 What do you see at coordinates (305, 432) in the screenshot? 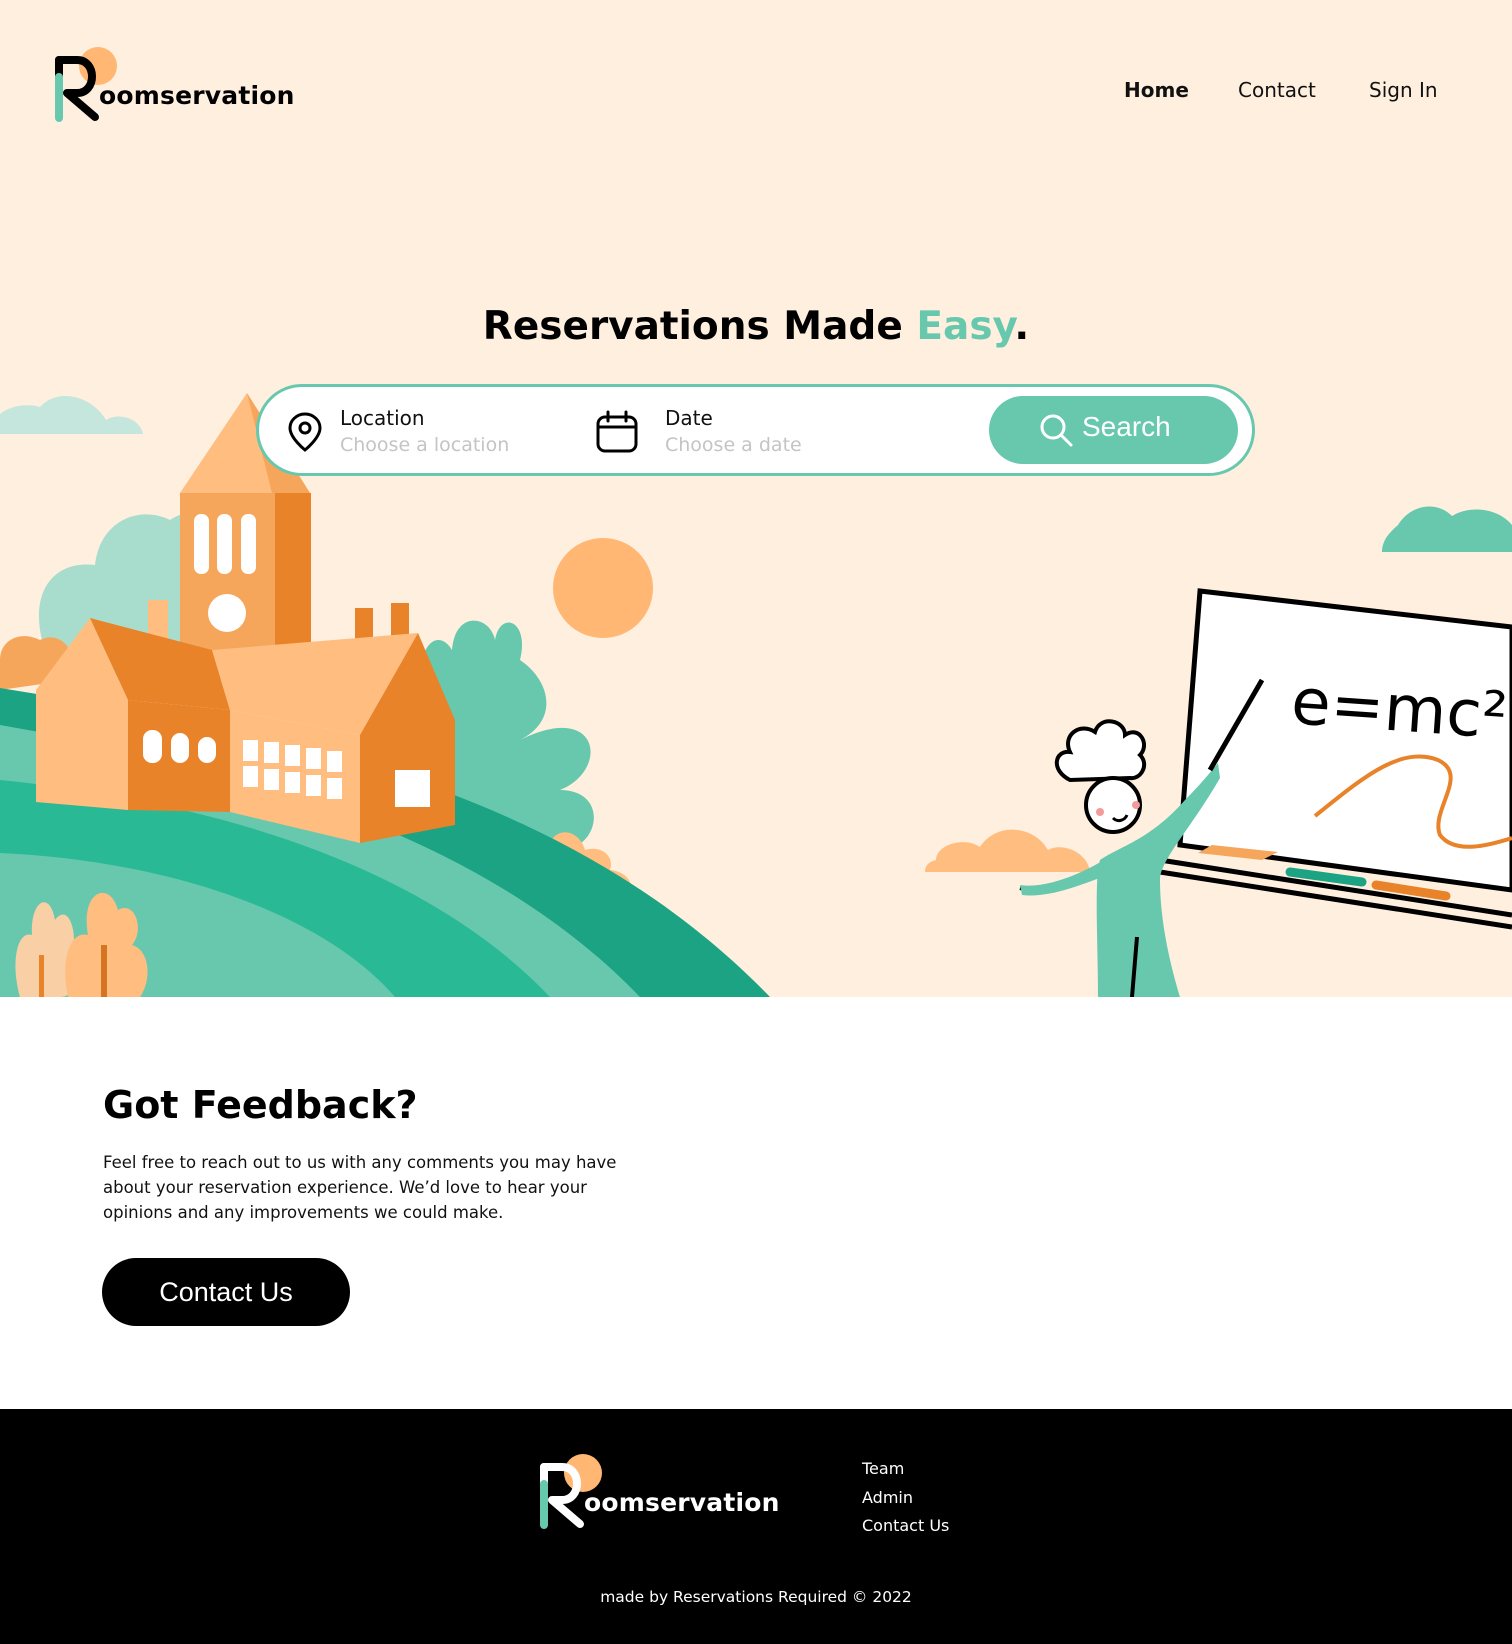
I see `map-pin-icon` at bounding box center [305, 432].